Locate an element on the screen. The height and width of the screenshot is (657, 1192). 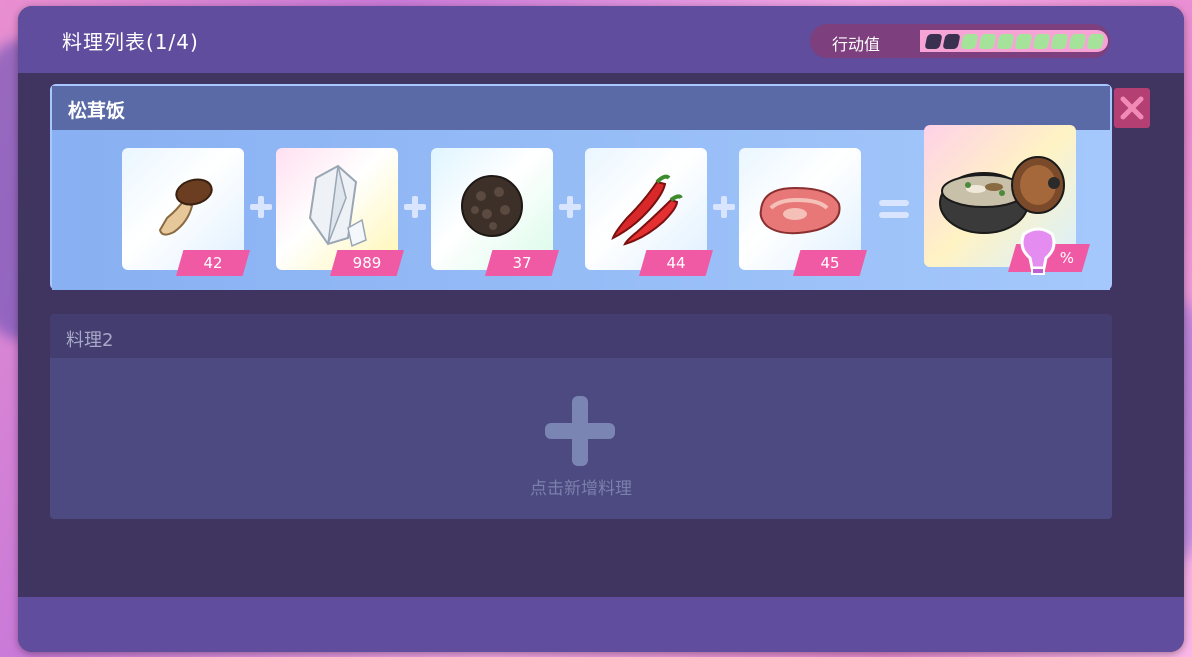
result-badge-text: % is located at coordinates (1066, 258).